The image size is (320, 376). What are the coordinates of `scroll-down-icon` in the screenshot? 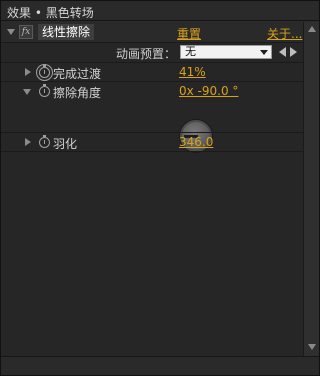 It's located at (312, 347).